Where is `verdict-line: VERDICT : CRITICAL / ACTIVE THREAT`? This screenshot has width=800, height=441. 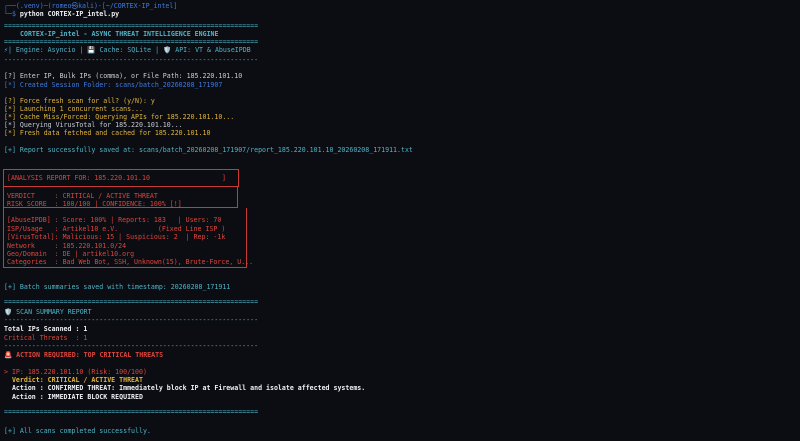
verdict-line: VERDICT : CRITICAL / ACTIVE THREAT is located at coordinates (82, 196).